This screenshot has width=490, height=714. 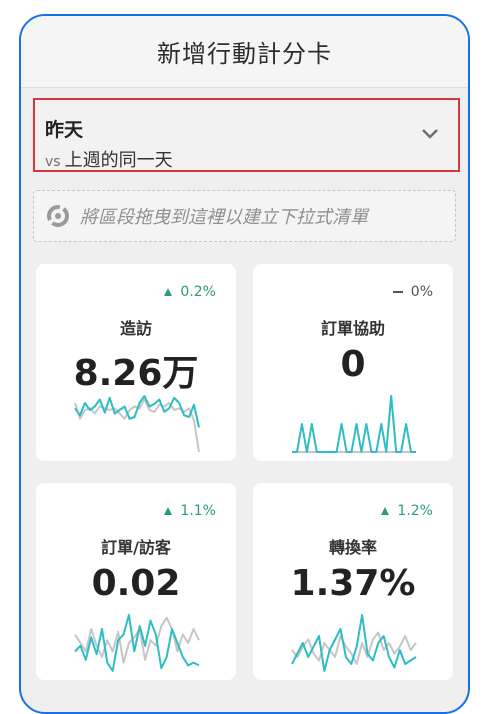 I want to click on metric-card-visits: 0.2% 造訪 8.26万, so click(x=136, y=362).